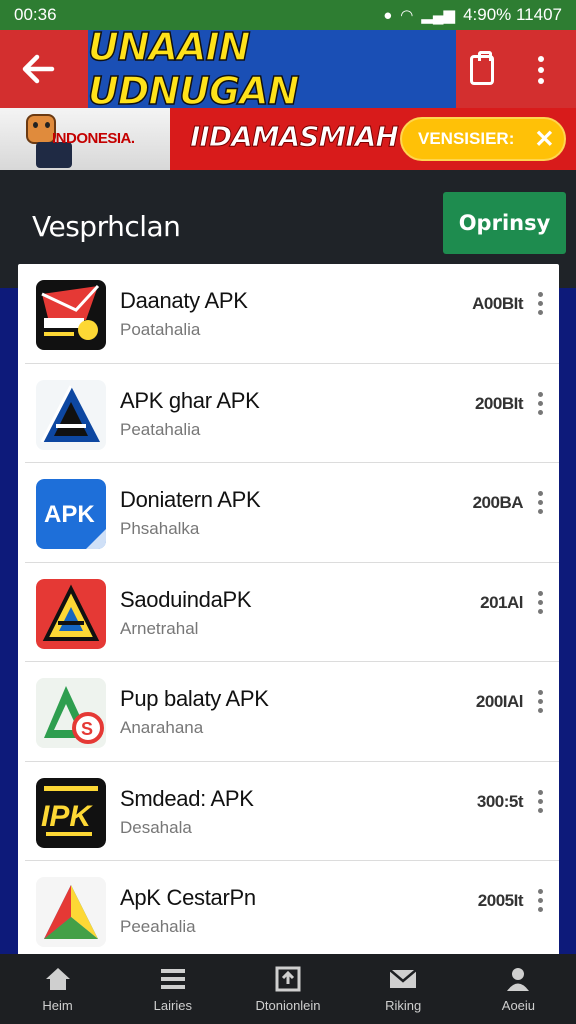  What do you see at coordinates (156, 827) in the screenshot?
I see `app-sub: Desahala` at bounding box center [156, 827].